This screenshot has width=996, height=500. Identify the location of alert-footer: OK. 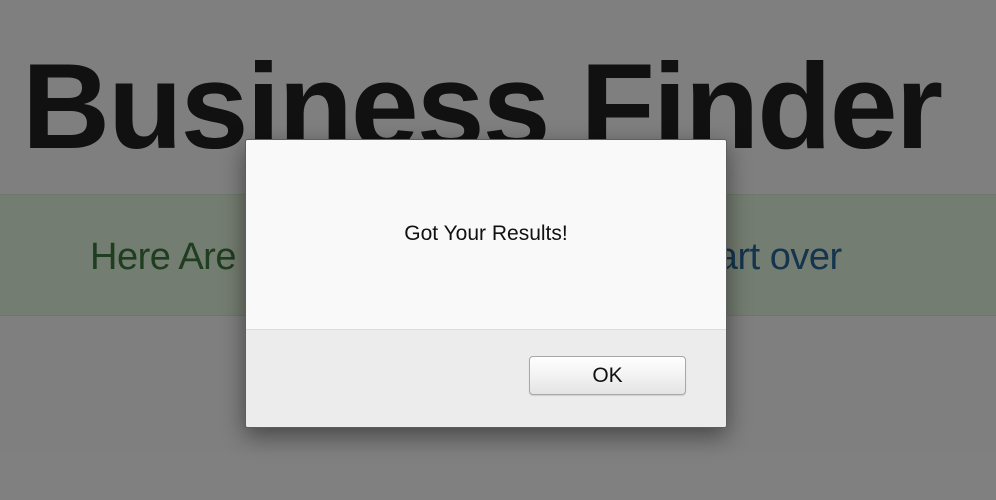
(486, 378).